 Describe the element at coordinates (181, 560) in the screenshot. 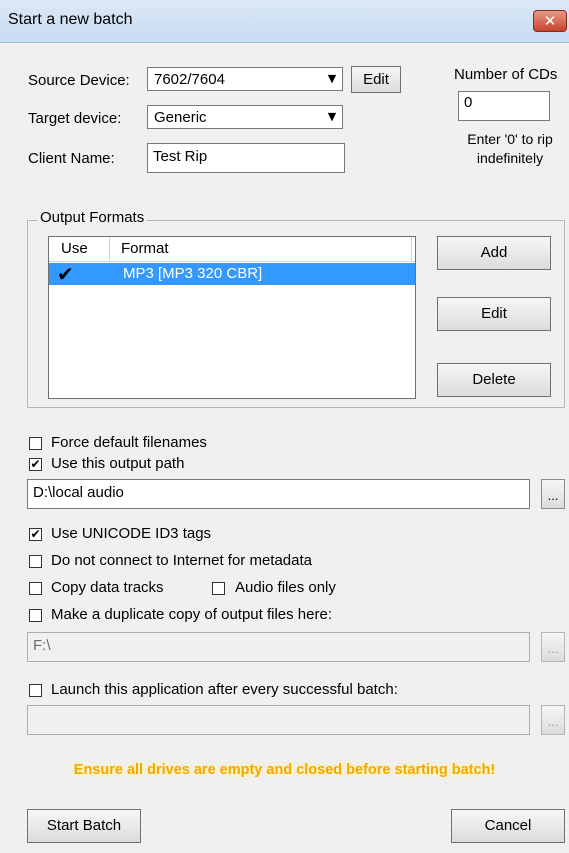

I see `no-internet-label: Do not connect to Internet for metadata` at that location.